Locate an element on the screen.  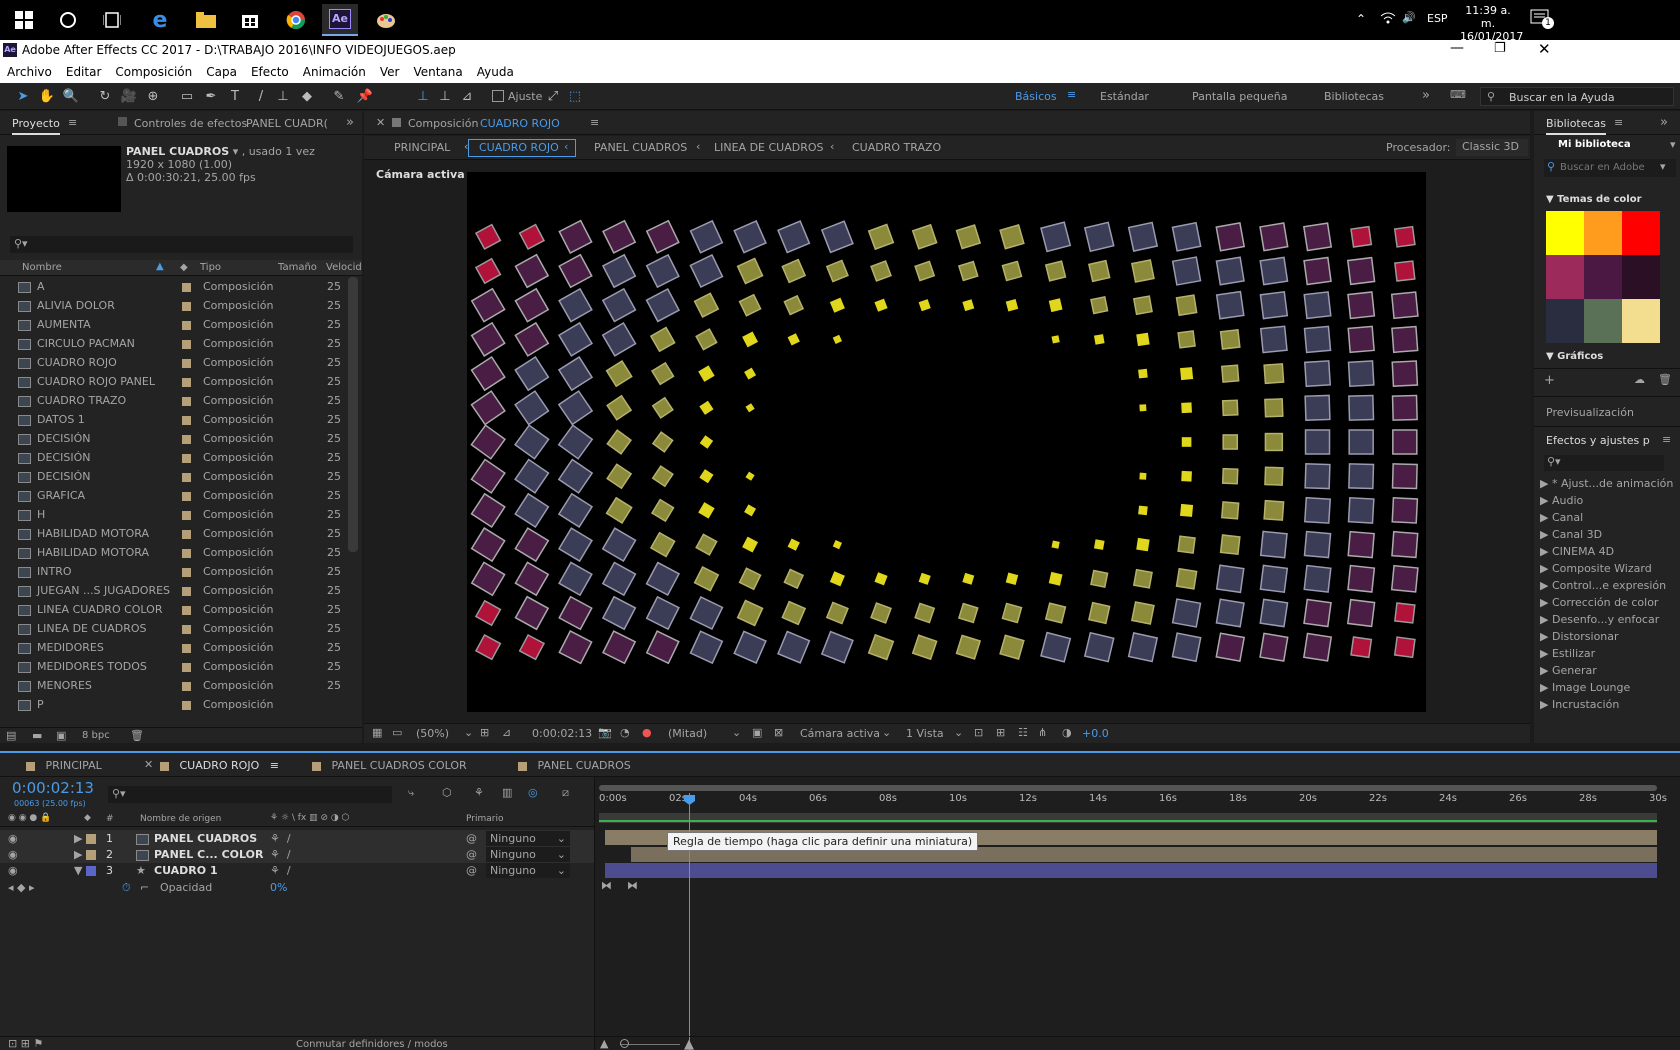
project-item: JUEGAN ...S JUGADORES Composición 25 is located at coordinates (174, 590).